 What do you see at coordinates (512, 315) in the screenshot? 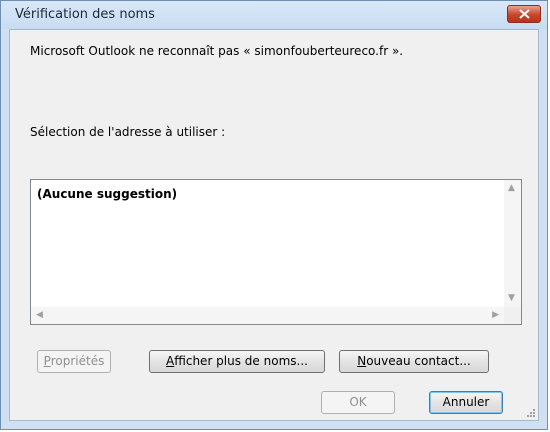
I see `scrollbar-corner` at bounding box center [512, 315].